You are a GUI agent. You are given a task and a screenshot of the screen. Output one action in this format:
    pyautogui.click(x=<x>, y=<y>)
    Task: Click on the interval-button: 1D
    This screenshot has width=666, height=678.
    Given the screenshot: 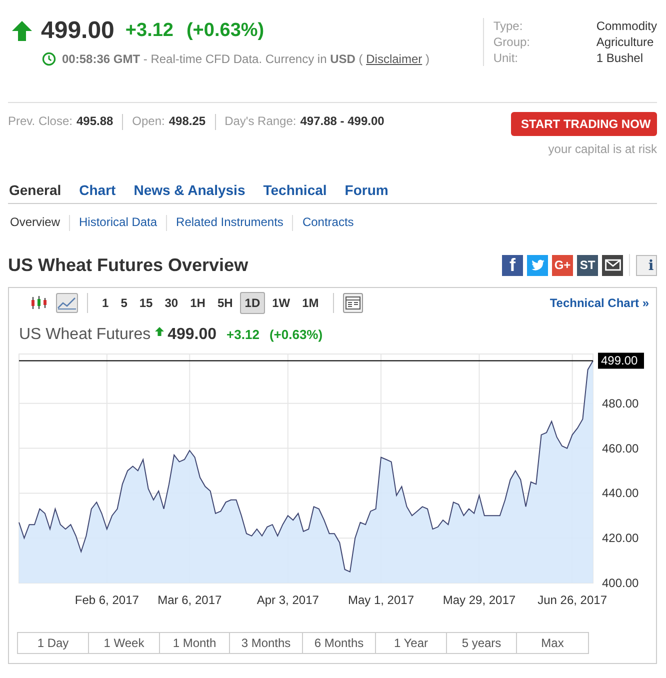 What is the action you would take?
    pyautogui.click(x=253, y=303)
    